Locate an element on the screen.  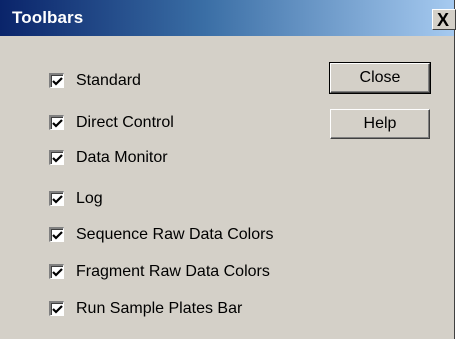
checkbox-sequence-raw-data-colors is located at coordinates (56, 234).